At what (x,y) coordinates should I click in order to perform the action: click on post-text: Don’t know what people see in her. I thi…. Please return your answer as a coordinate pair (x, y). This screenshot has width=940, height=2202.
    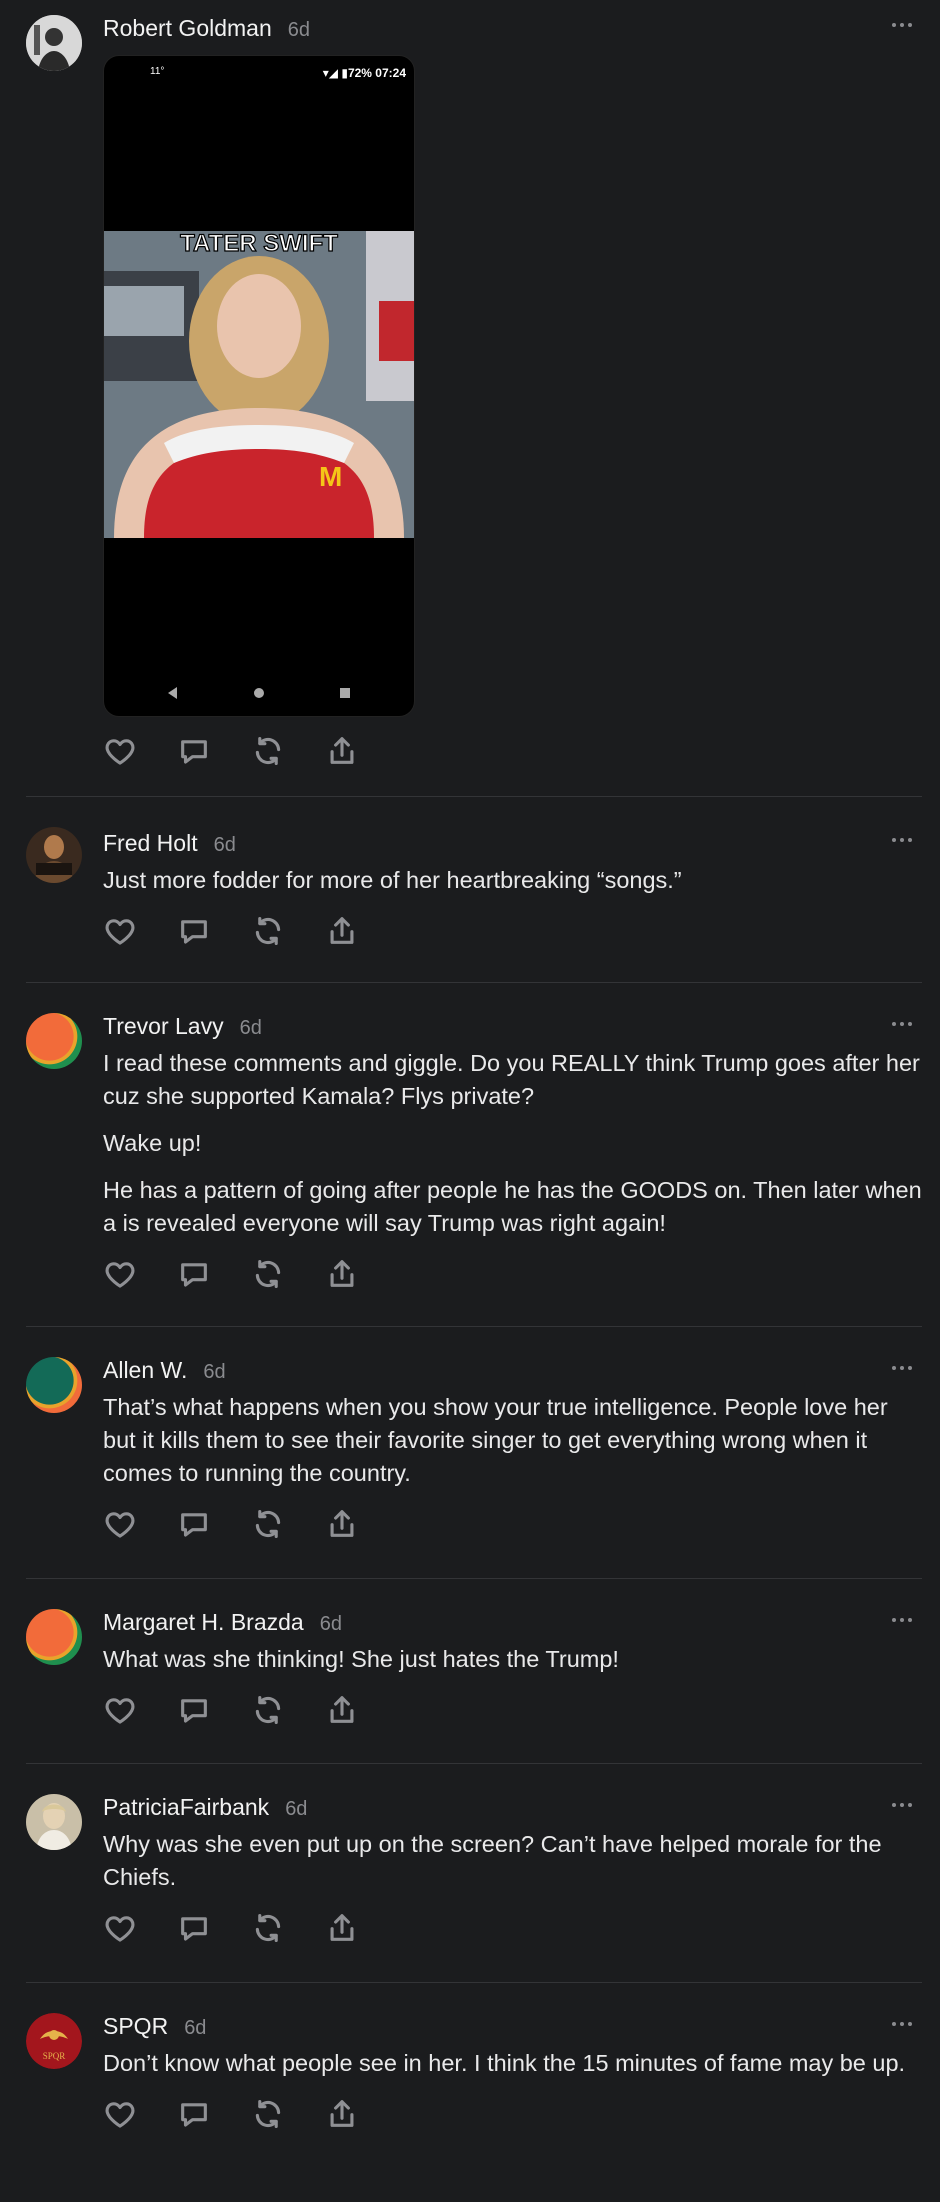
    Looking at the image, I should click on (504, 2063).